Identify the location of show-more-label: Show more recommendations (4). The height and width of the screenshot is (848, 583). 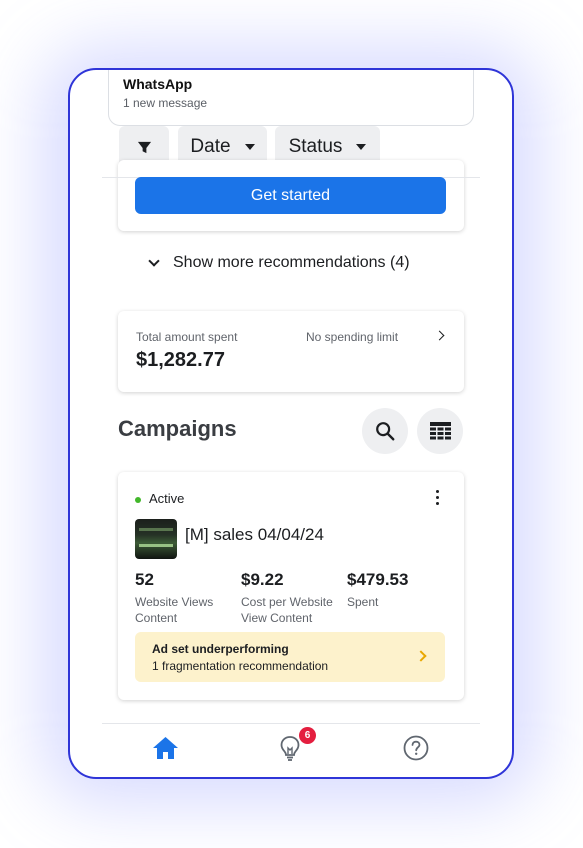
(291, 262).